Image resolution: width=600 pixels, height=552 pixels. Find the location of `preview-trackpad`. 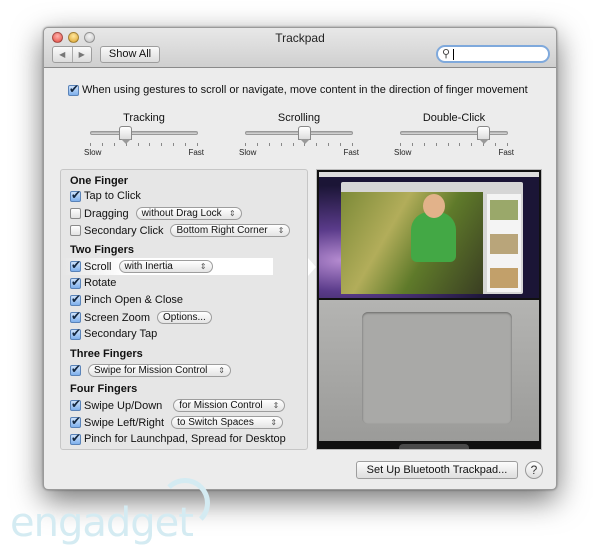

preview-trackpad is located at coordinates (437, 368).